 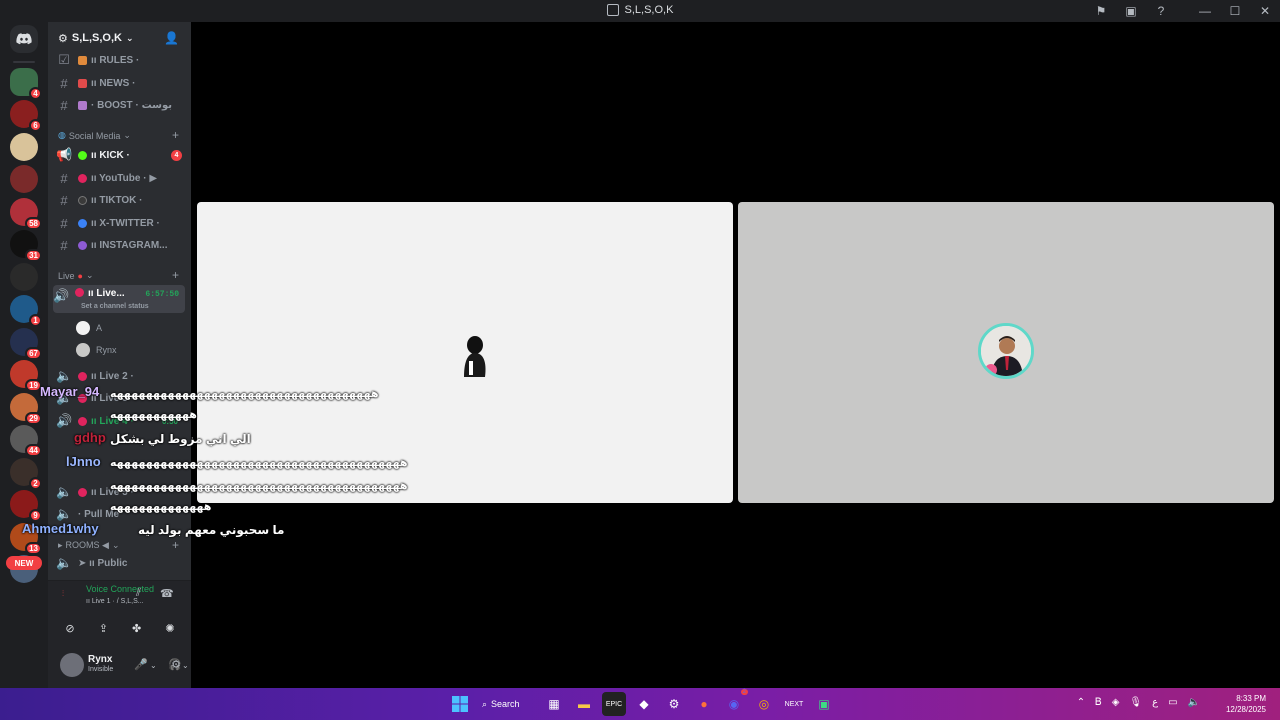 What do you see at coordinates (26, 116) in the screenshot?
I see `server-icon: 6` at bounding box center [26, 116].